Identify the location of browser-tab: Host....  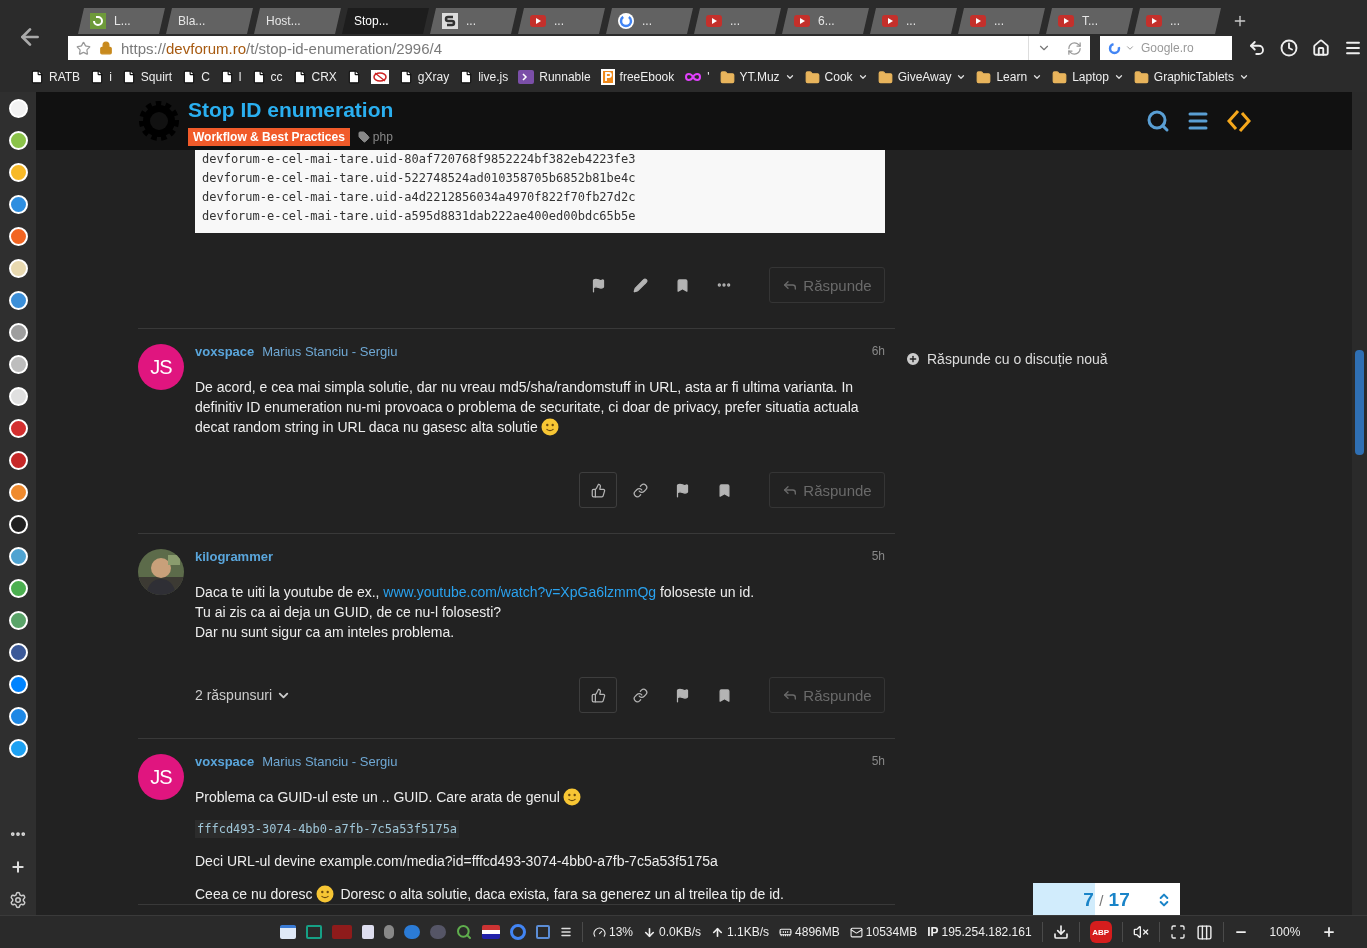
(297, 21).